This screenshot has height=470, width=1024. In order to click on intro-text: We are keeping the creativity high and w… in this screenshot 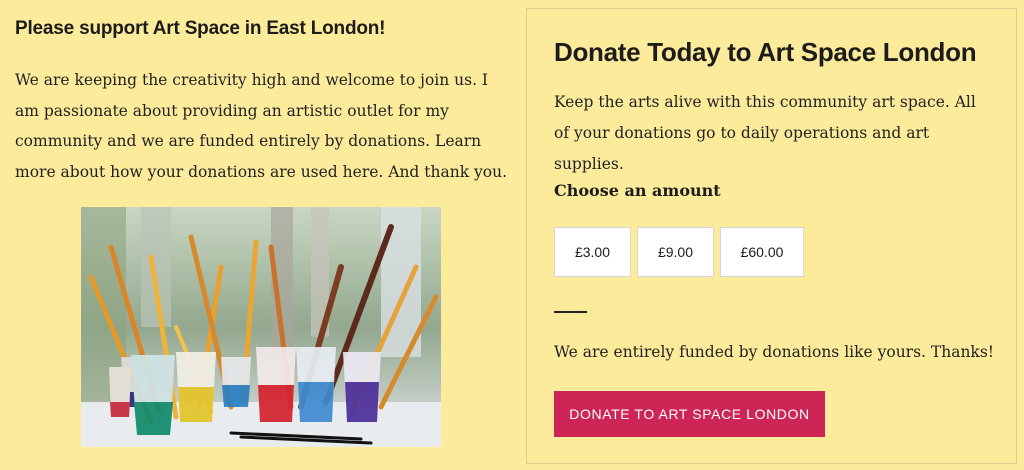, I will do `click(261, 126)`.